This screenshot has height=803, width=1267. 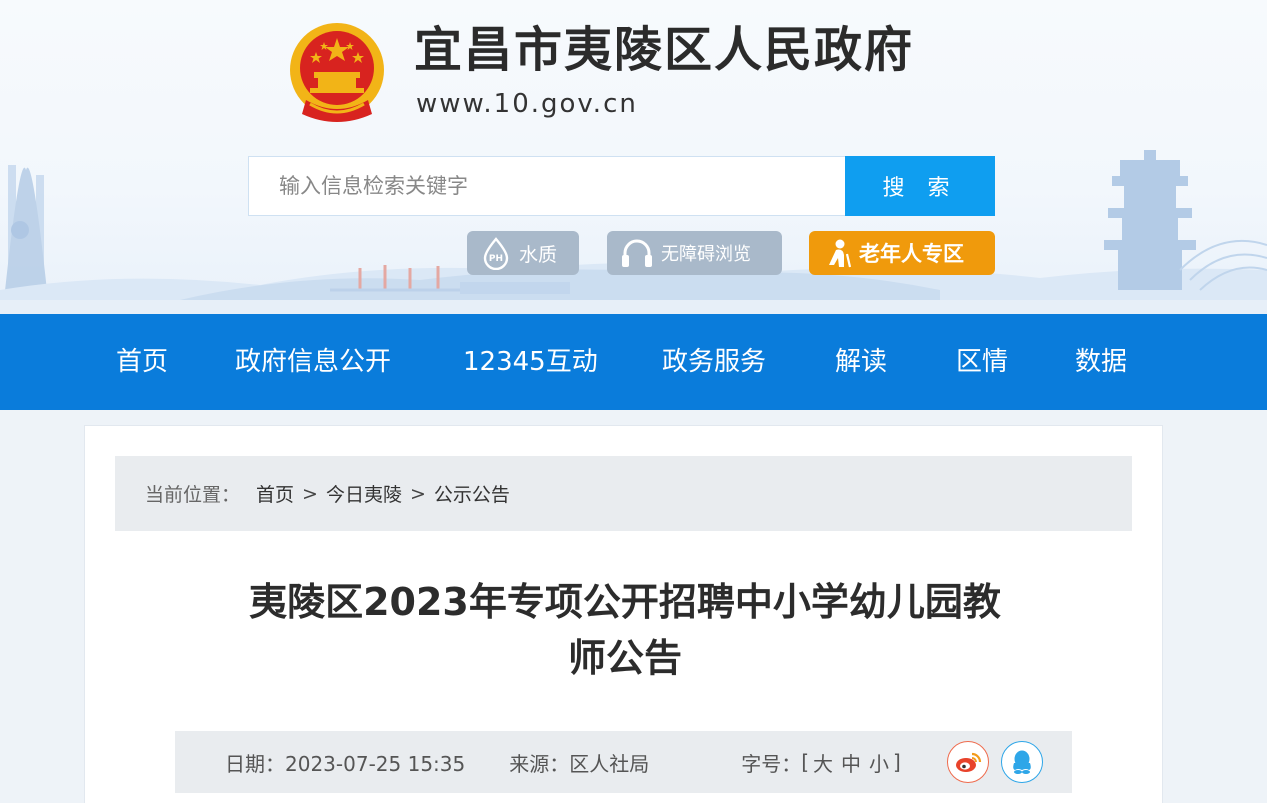 I want to click on breadcrumb-home: 首页, so click(x=275, y=493).